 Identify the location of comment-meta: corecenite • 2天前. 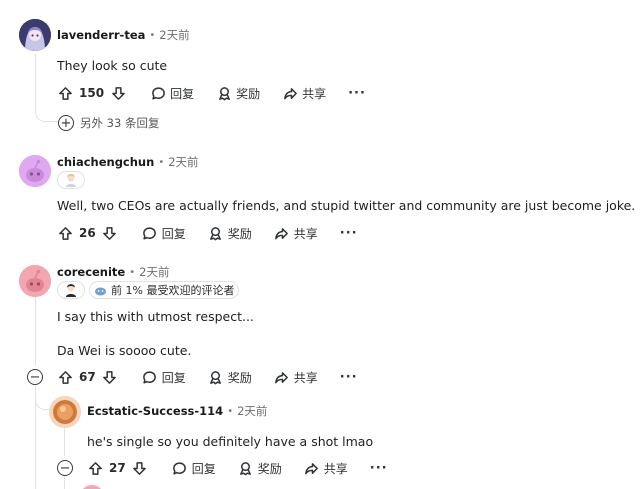
(113, 272).